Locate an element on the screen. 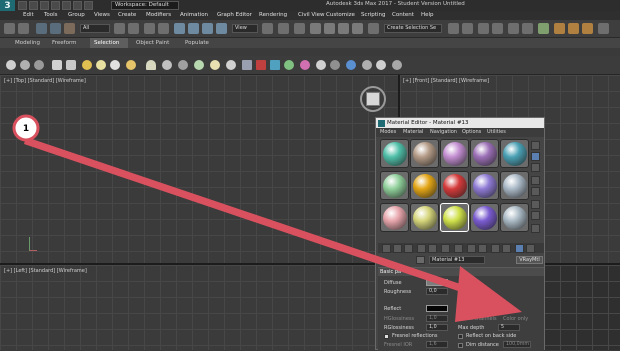 This screenshot has width=620, height=351. undo-quick-icon is located at coordinates (55, 5).